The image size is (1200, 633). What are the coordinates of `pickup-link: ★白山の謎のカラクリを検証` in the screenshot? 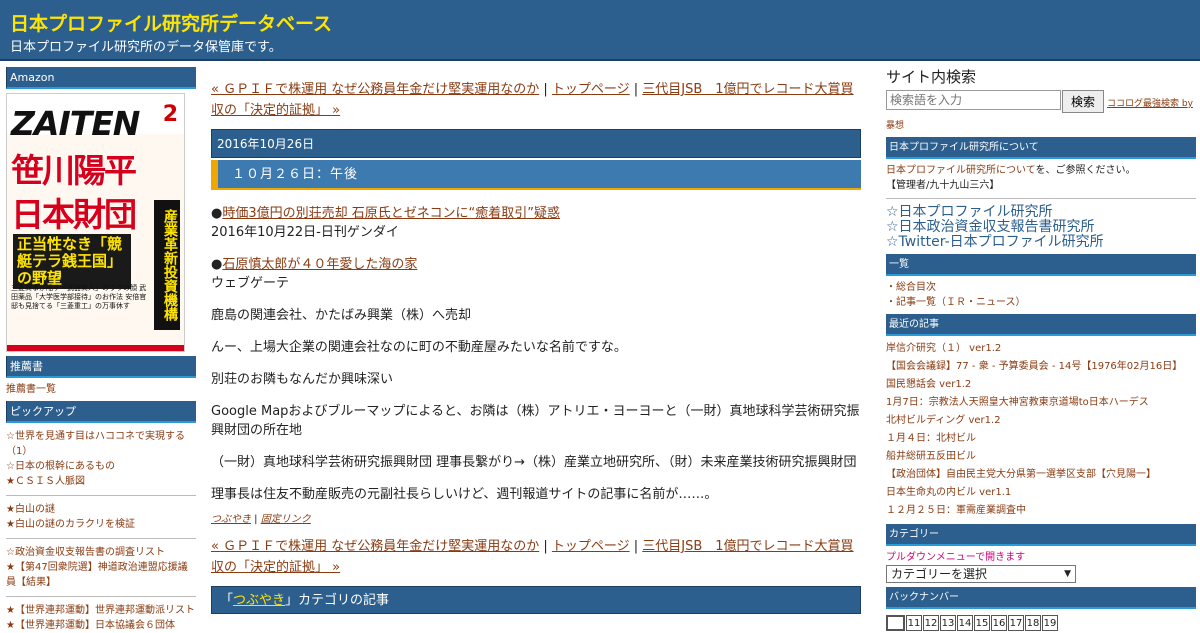 It's located at (101, 524).